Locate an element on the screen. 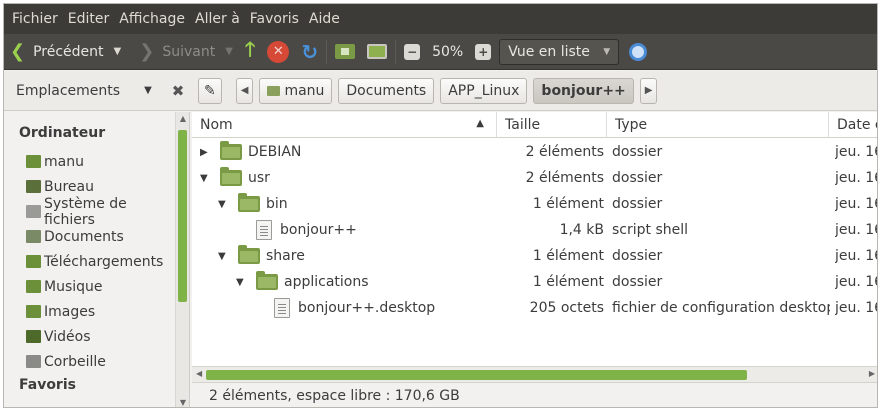  sidebar-item-documents: Documents is located at coordinates (90, 236).